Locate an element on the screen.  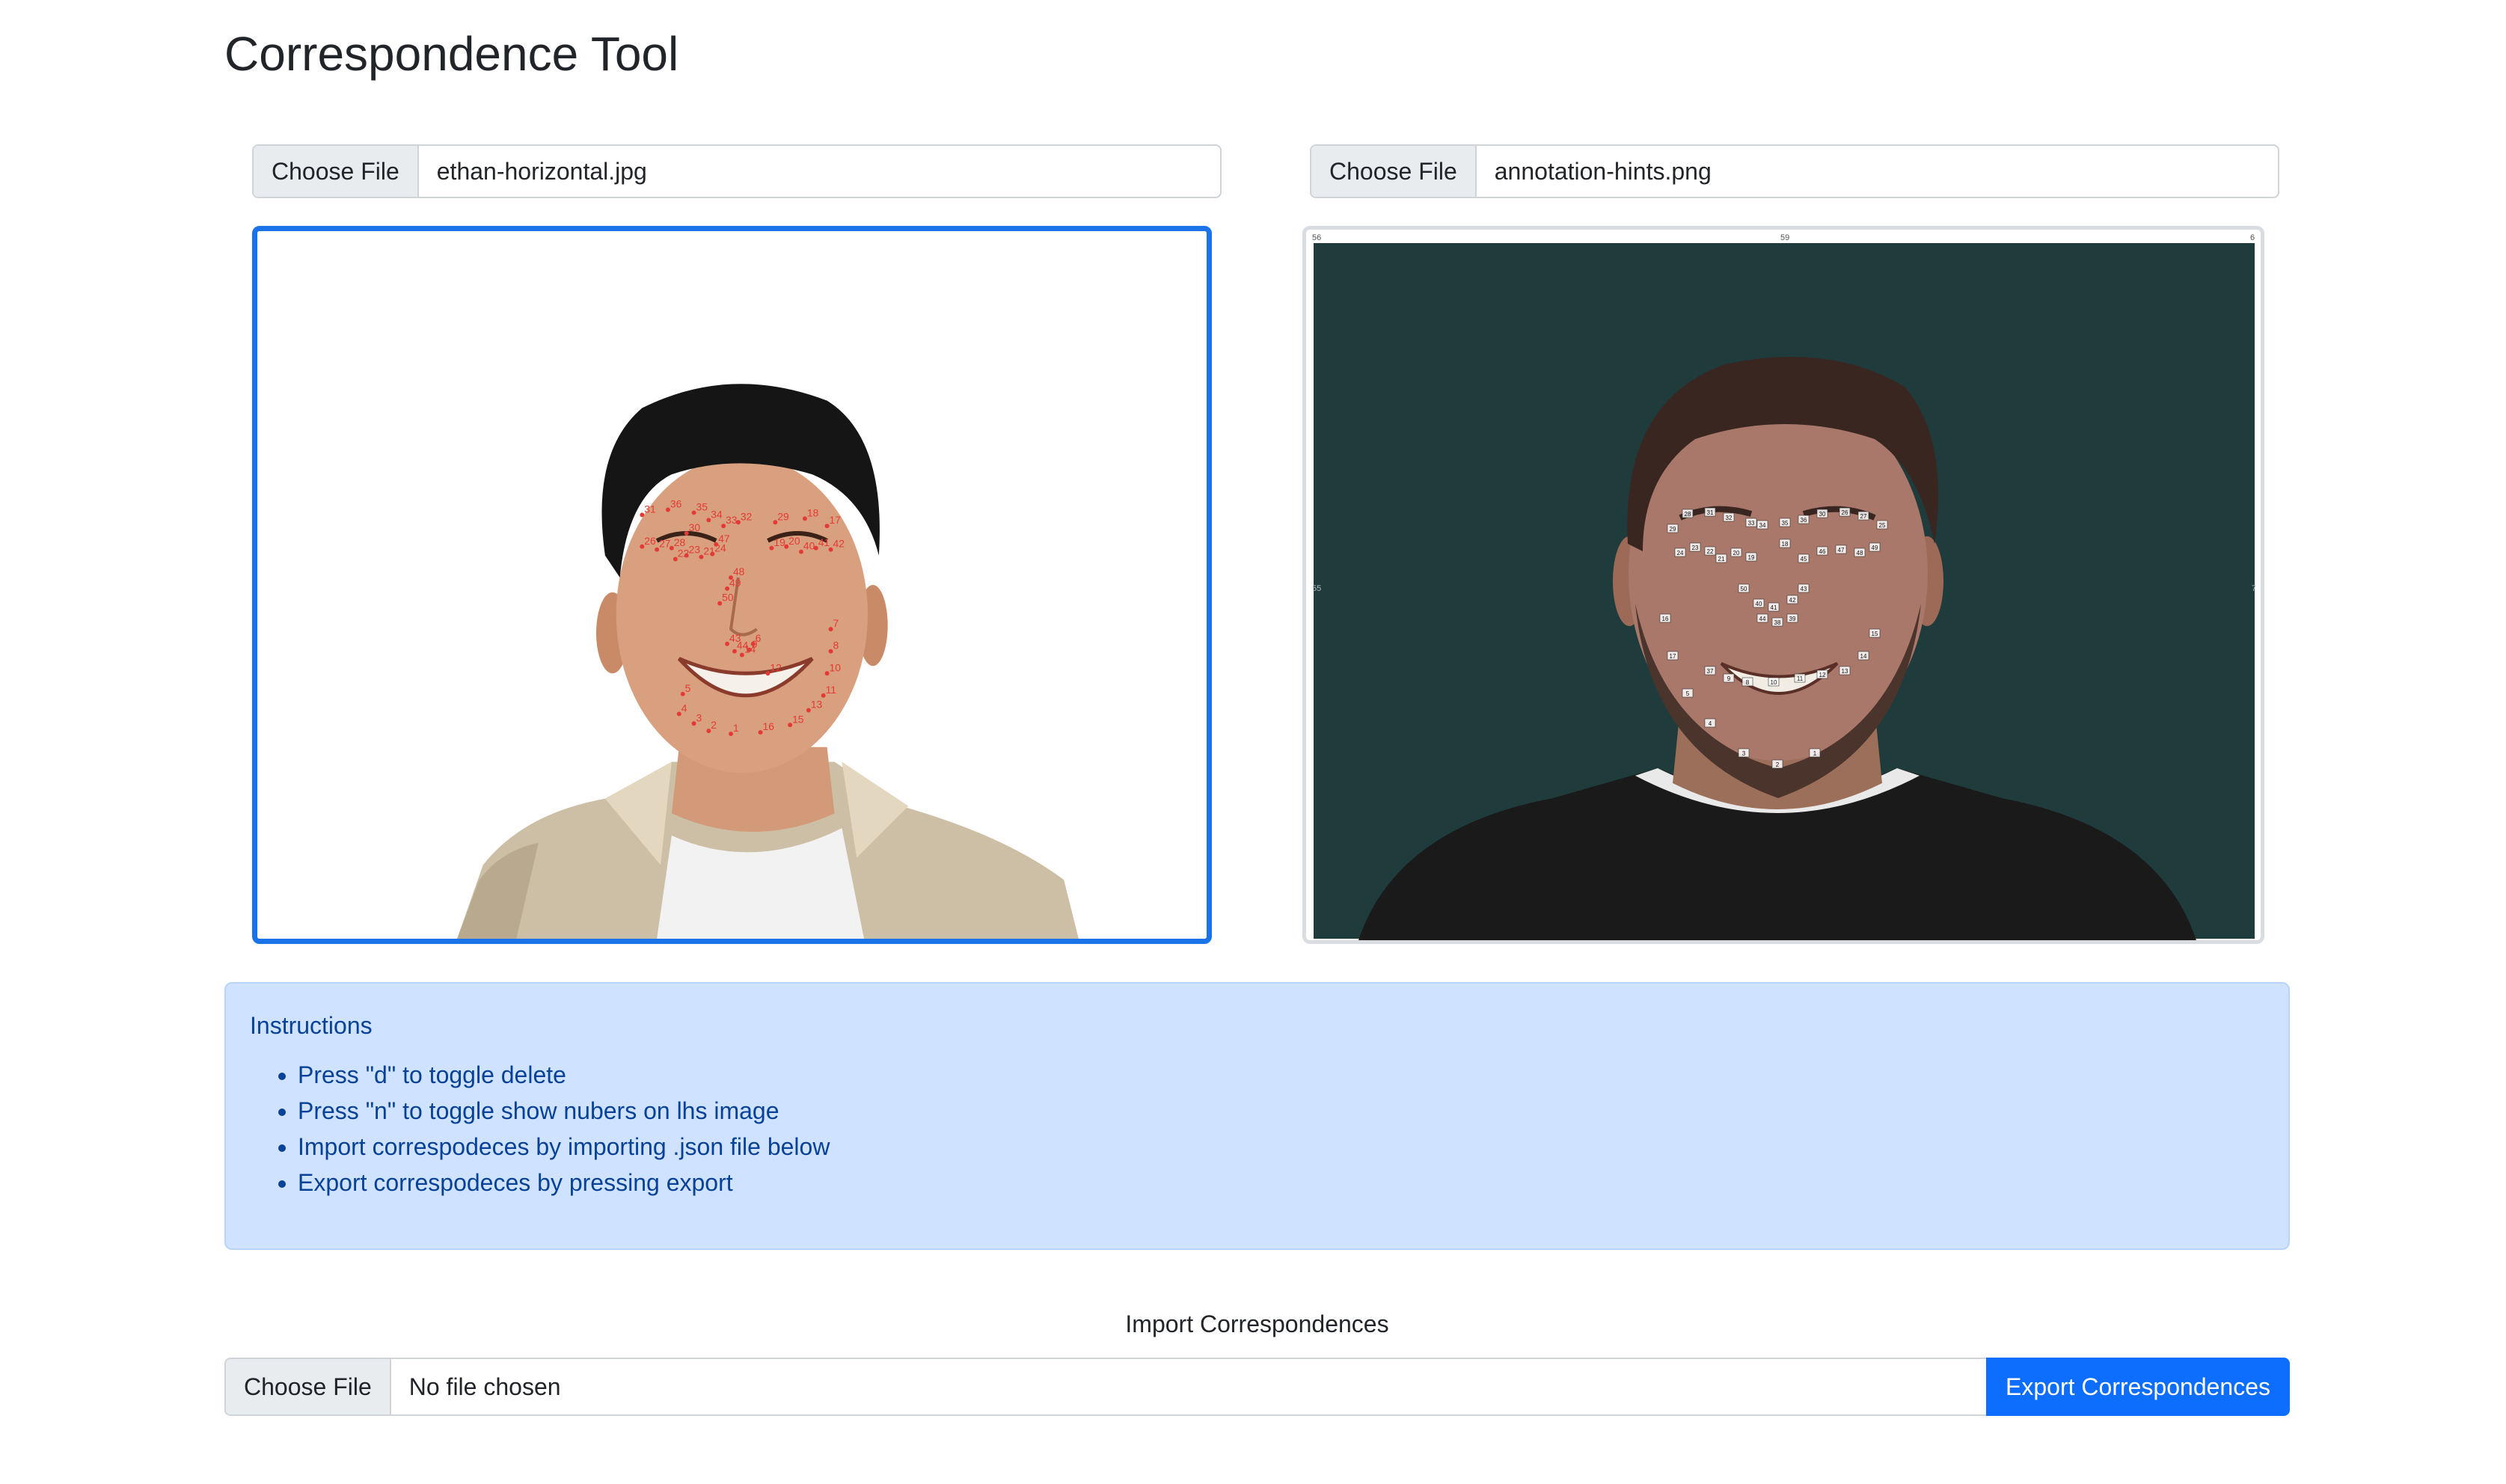
right-point-label: 47 is located at coordinates (1842, 550).